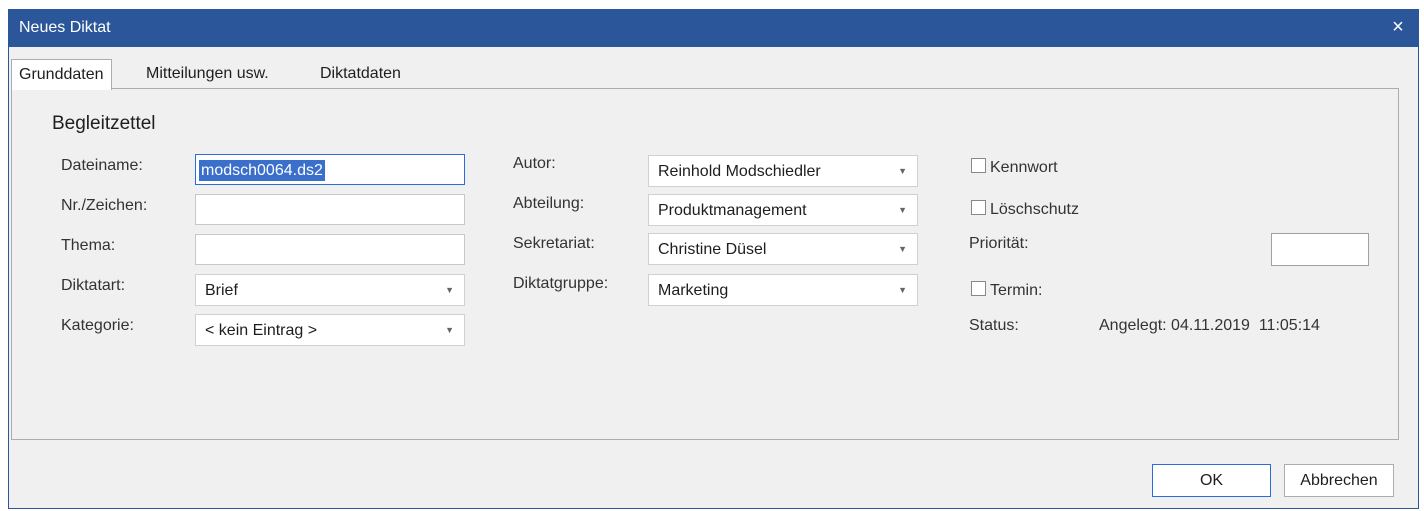  Describe the element at coordinates (330, 330) in the screenshot. I see `kategorie-select: < kein Eintrag > ▼` at that location.